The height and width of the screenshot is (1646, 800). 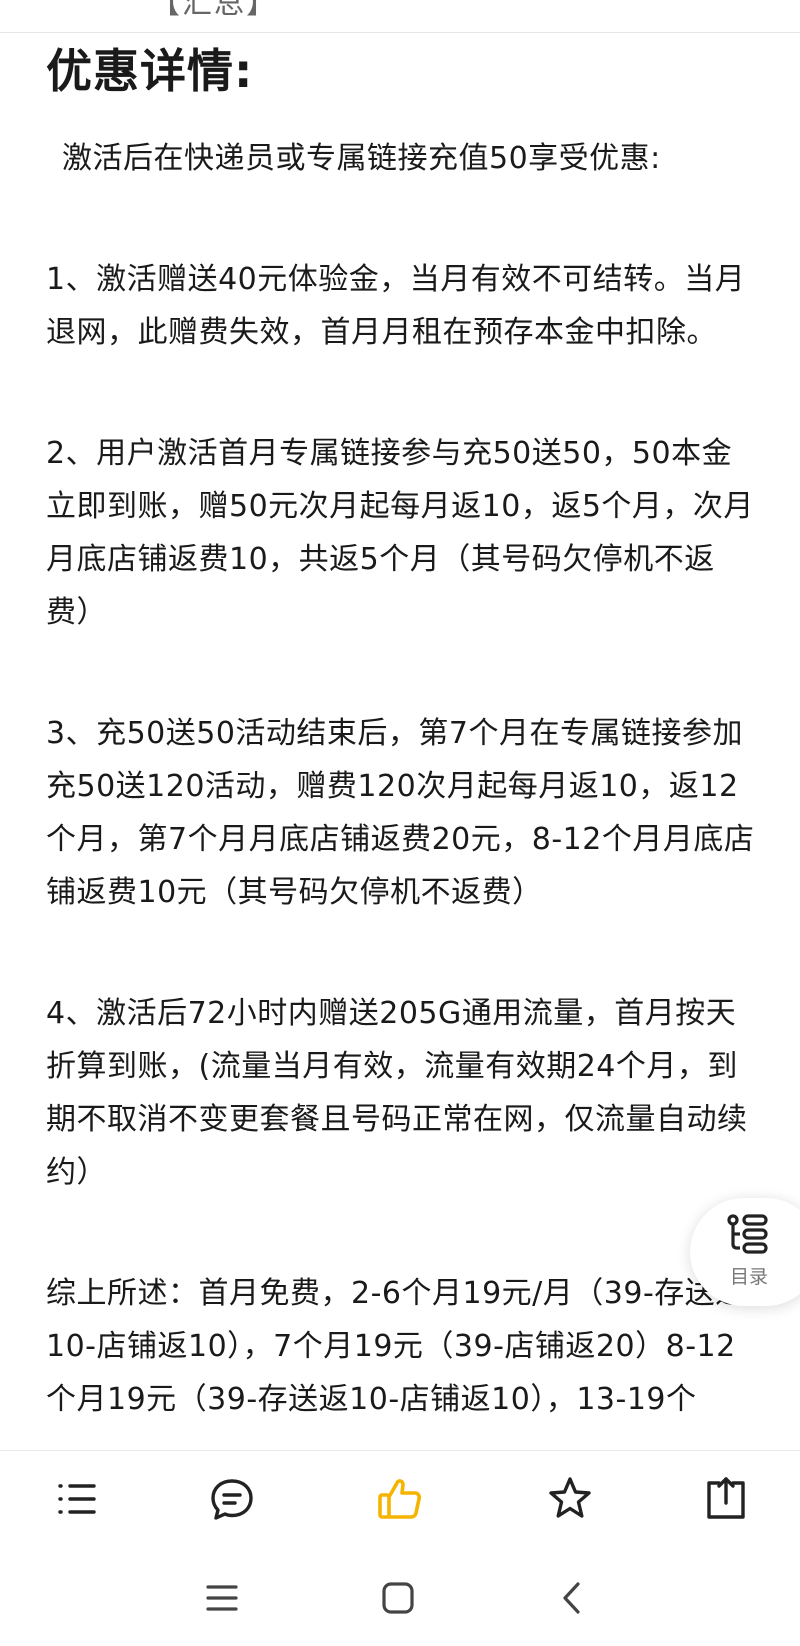 What do you see at coordinates (150, 71) in the screenshot?
I see `article-title: 优惠详情:` at bounding box center [150, 71].